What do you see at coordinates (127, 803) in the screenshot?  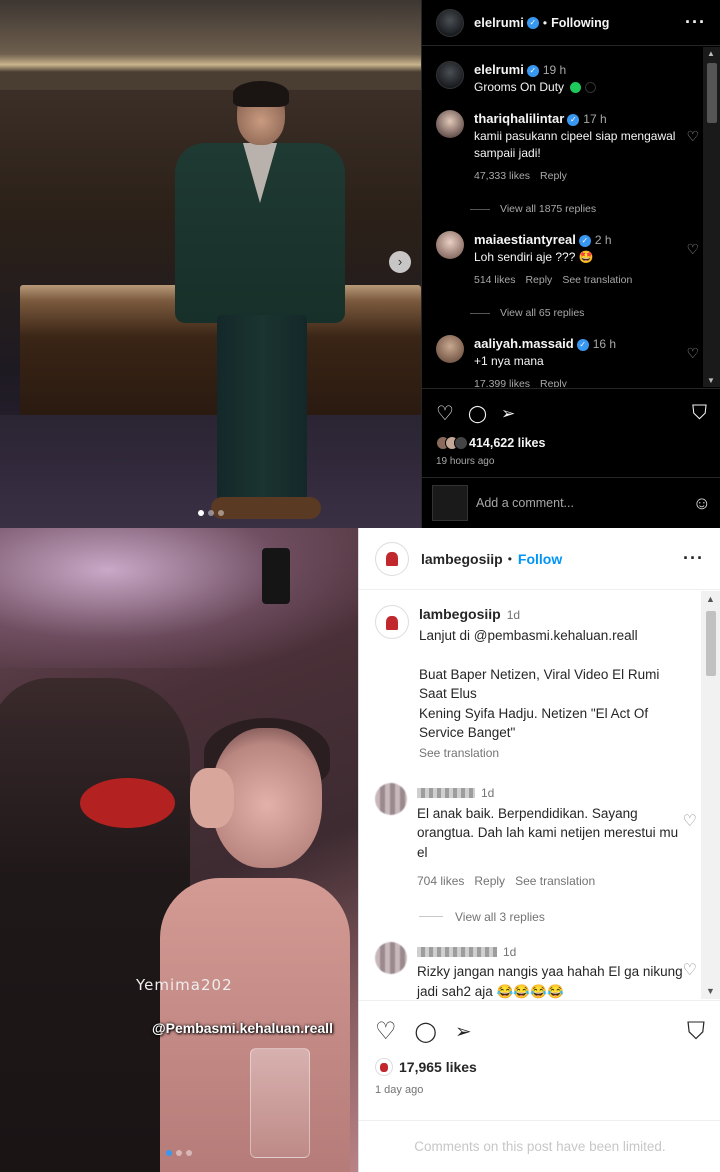 I see `red-bag` at bounding box center [127, 803].